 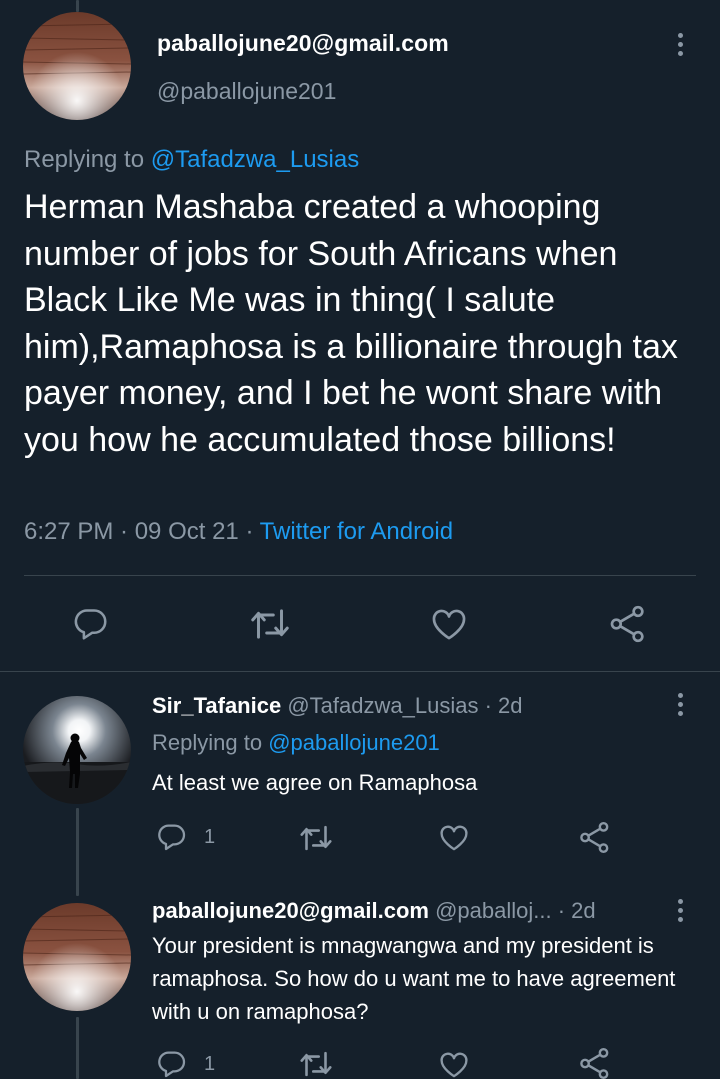 What do you see at coordinates (315, 782) in the screenshot?
I see `reply-text: At least we agree on Ramaphosa` at bounding box center [315, 782].